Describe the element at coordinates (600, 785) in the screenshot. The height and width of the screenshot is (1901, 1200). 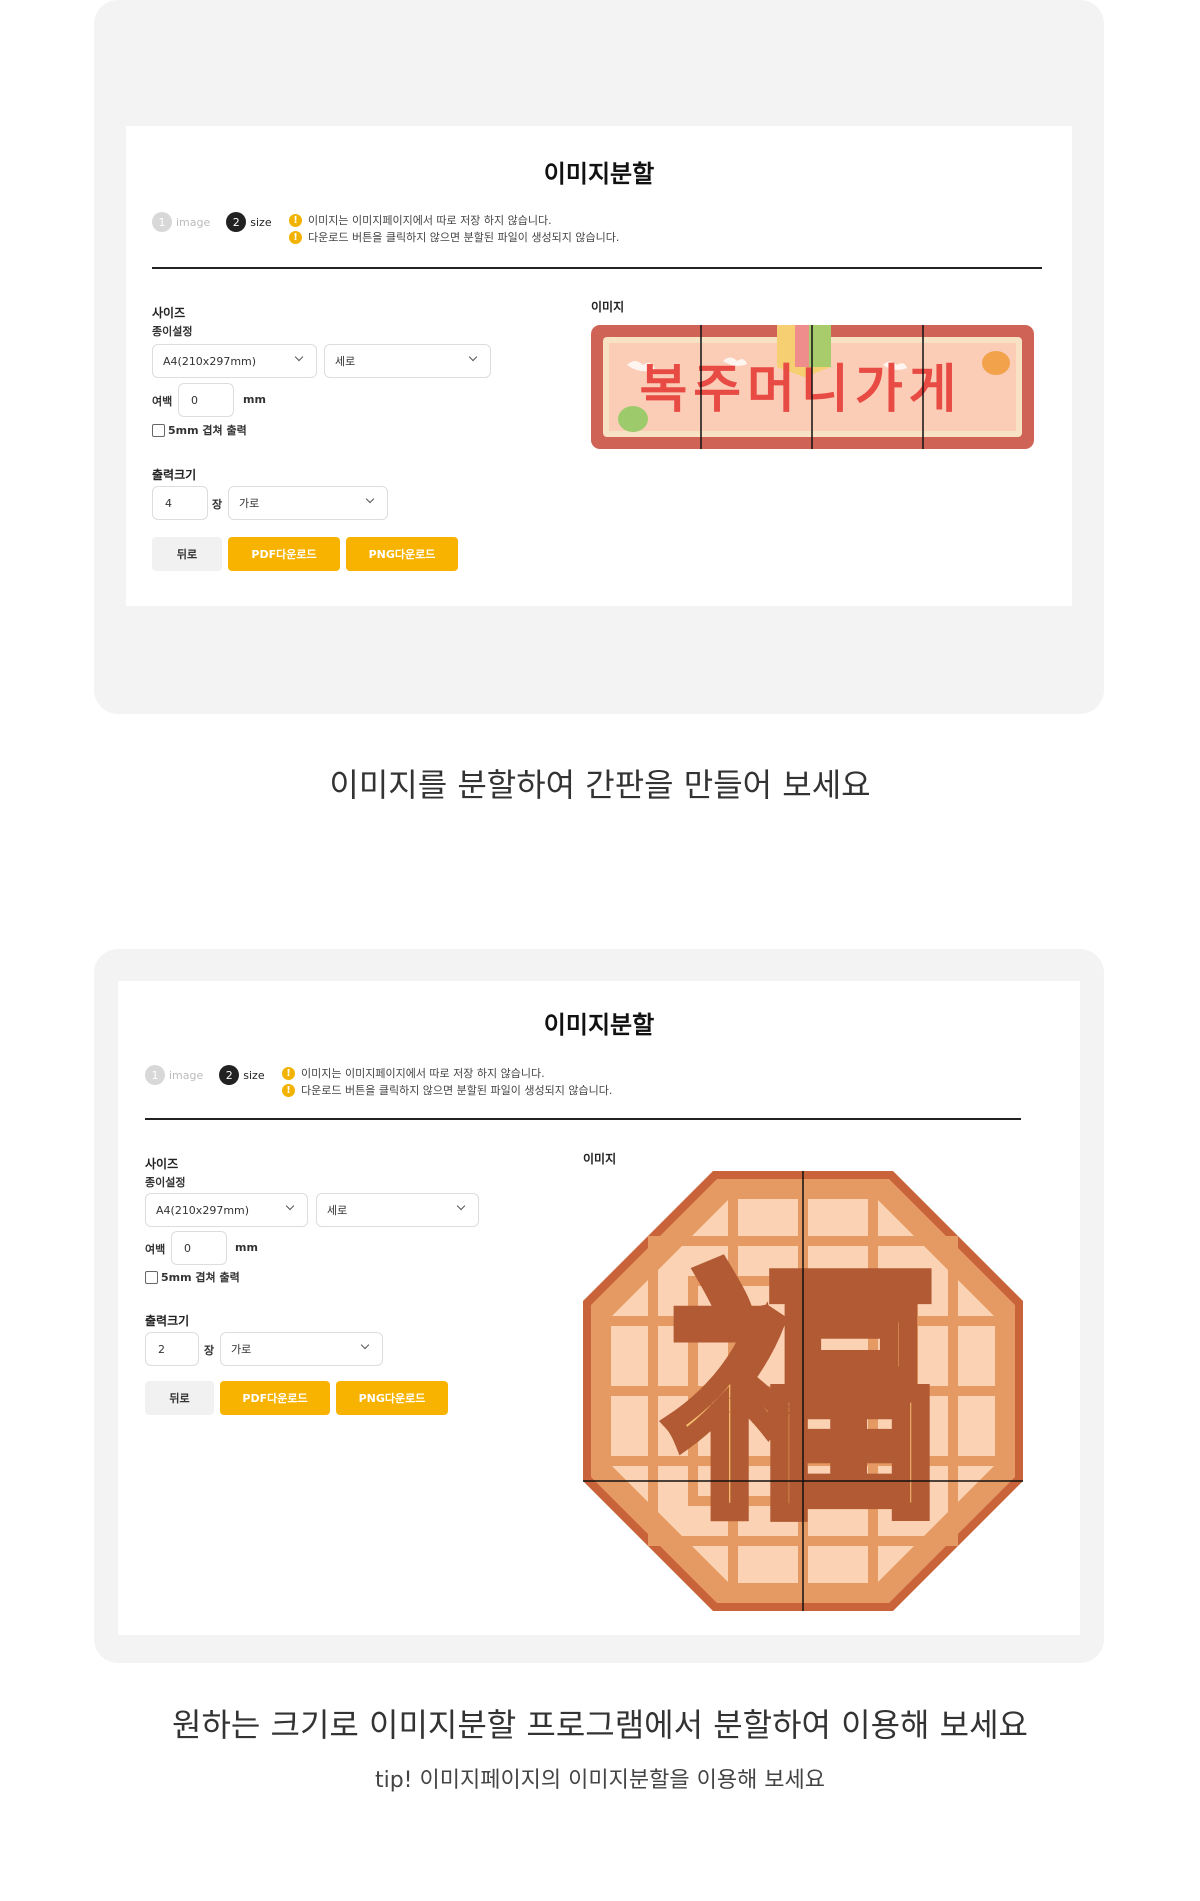
I see `caption-first: 이미지를 분할하여 간판을 만들어 보세요` at that location.